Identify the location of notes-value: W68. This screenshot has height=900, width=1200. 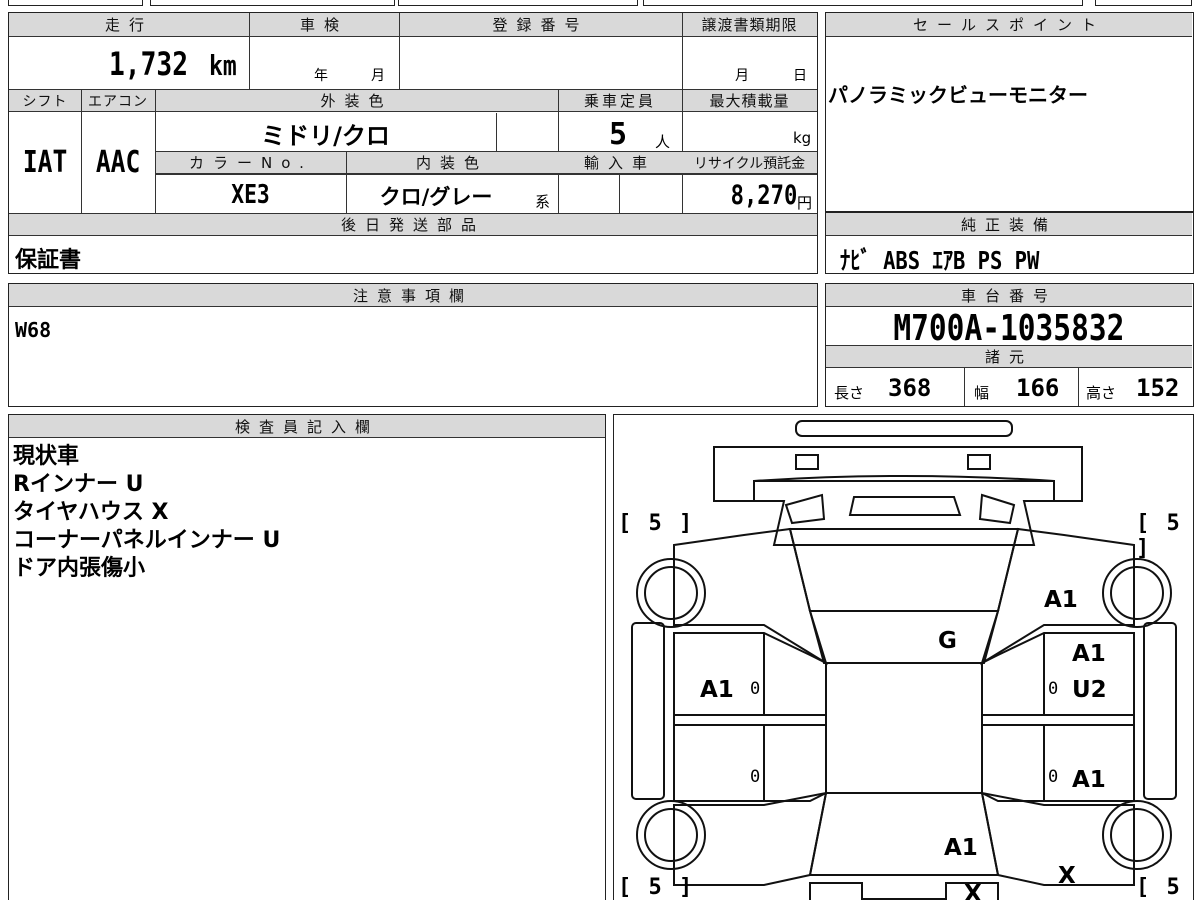
(33, 330).